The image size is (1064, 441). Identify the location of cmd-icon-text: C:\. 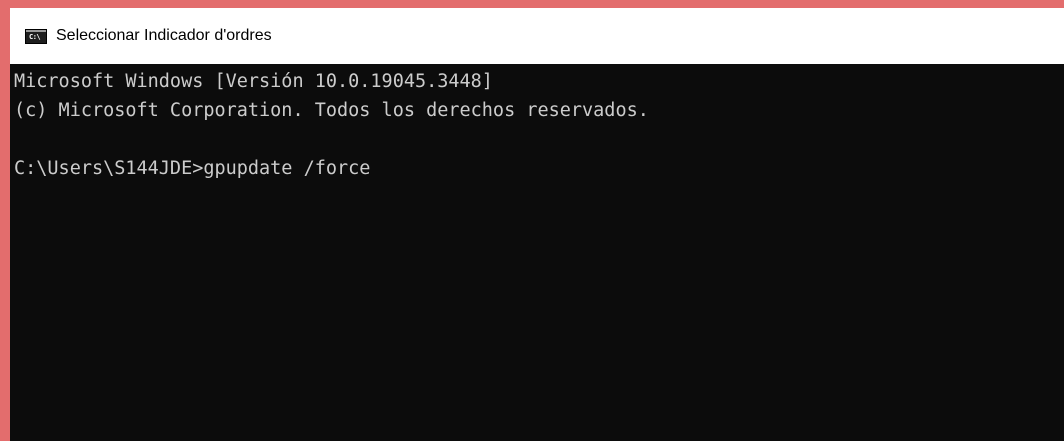
(35, 36).